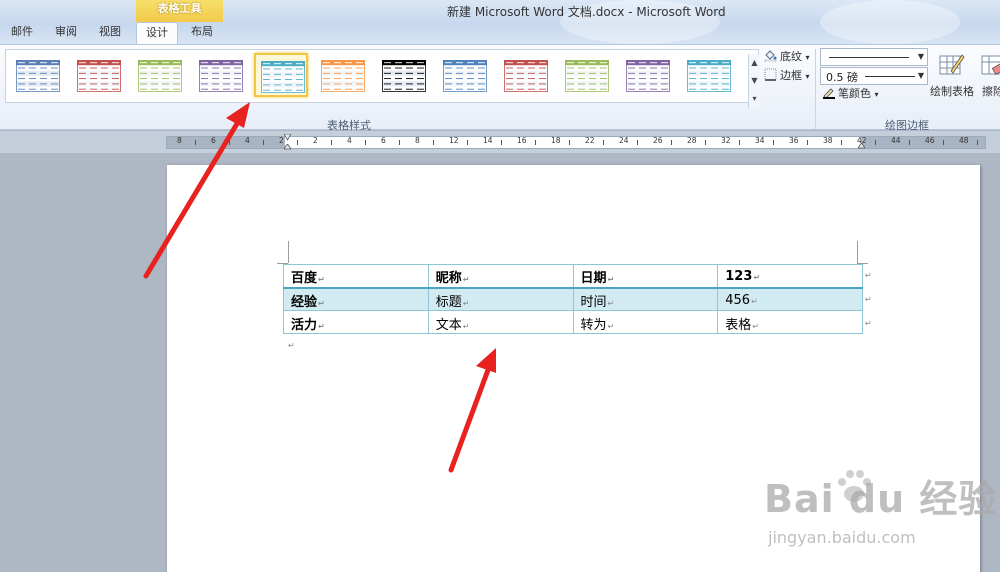 The height and width of the screenshot is (572, 1000). I want to click on ruler-number: 24, so click(624, 140).